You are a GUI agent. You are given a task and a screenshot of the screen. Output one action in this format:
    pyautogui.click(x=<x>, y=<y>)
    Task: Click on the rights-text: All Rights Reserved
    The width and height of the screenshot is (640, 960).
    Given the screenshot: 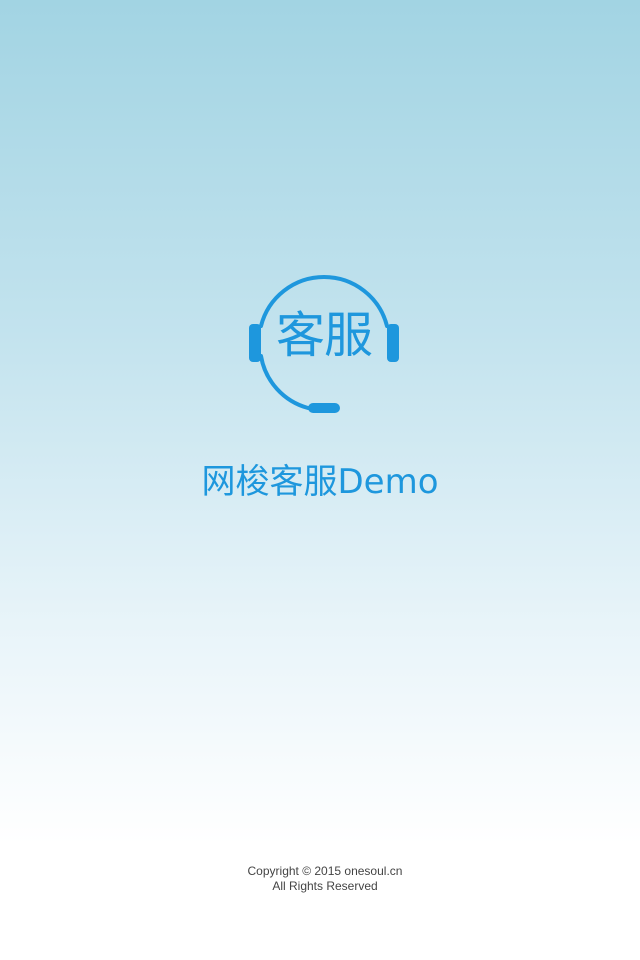 What is the action you would take?
    pyautogui.click(x=325, y=886)
    